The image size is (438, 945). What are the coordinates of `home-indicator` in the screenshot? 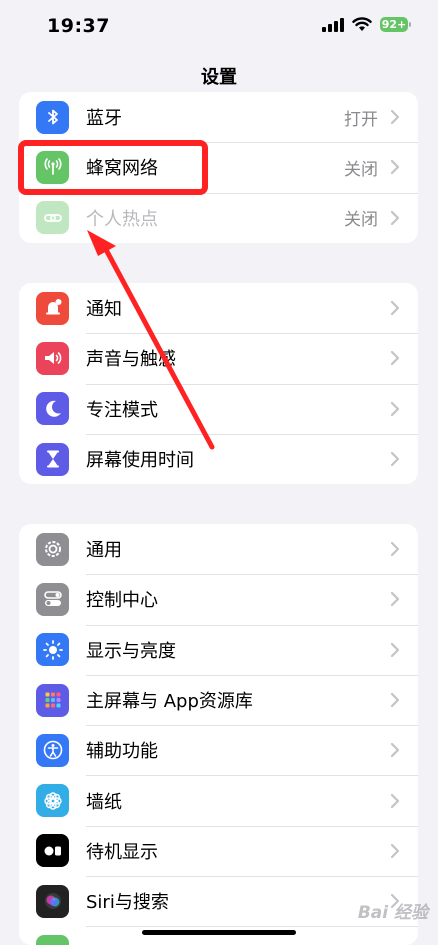 It's located at (219, 932).